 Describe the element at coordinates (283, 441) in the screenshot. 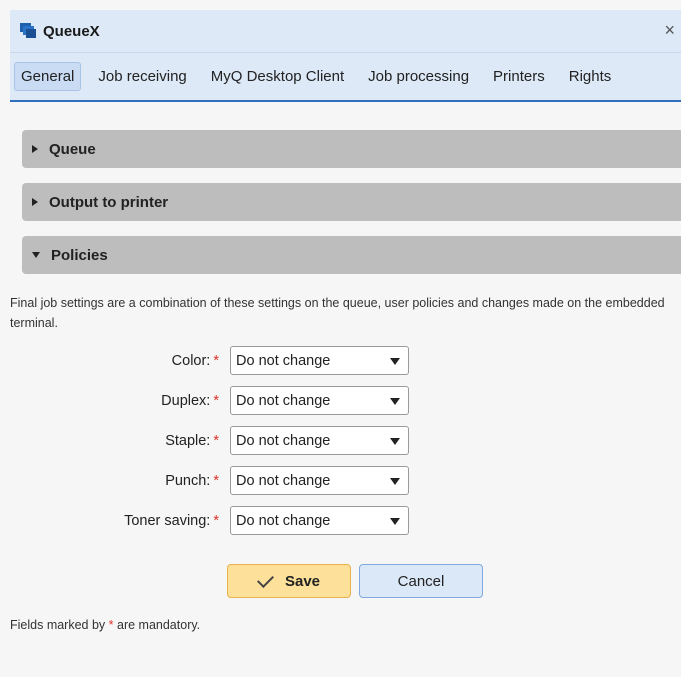

I see `staple-select-value: Do not change` at that location.